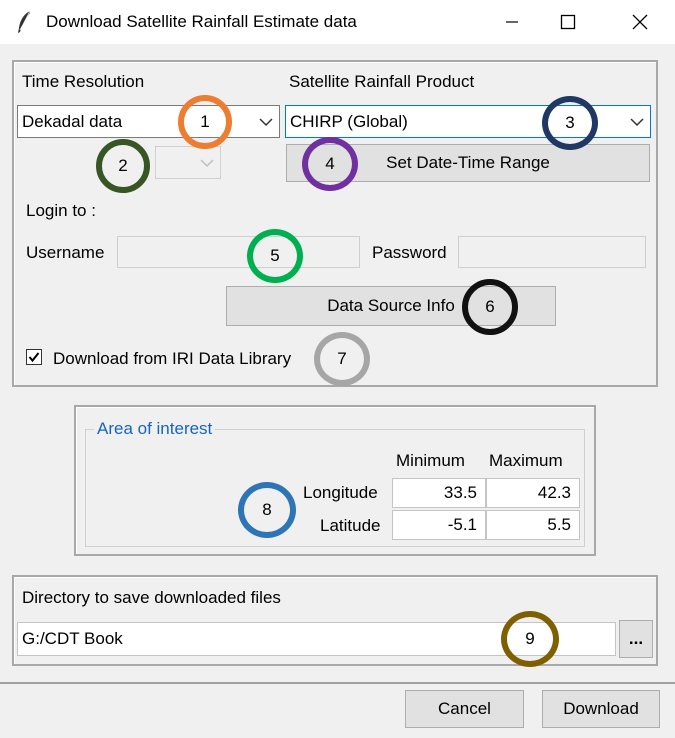  I want to click on login-heading: Login to :, so click(61, 210).